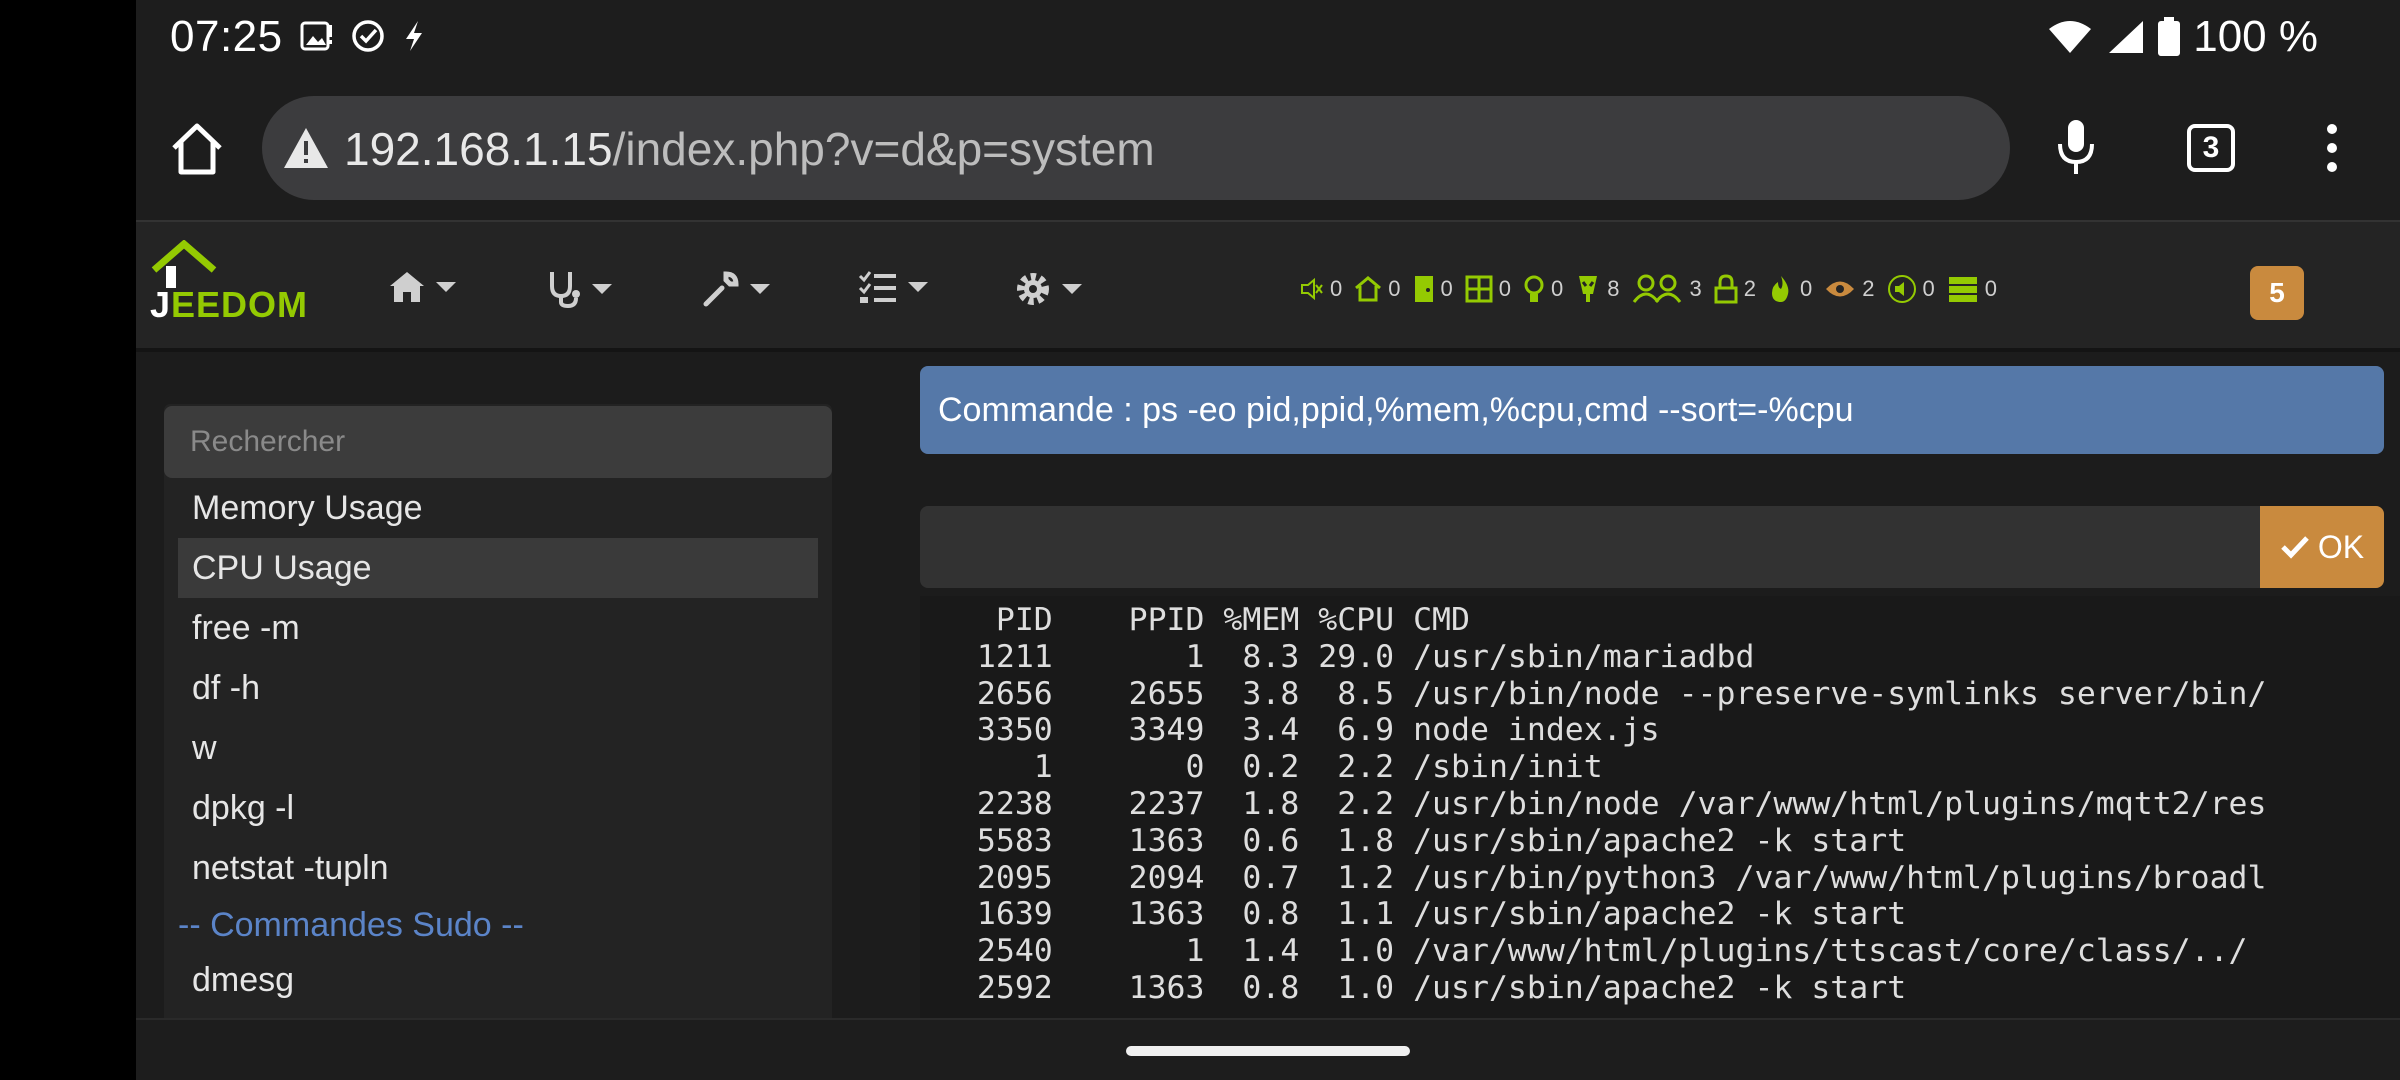 The image size is (2400, 1080). I want to click on summary-lock: 2, so click(1735, 289).